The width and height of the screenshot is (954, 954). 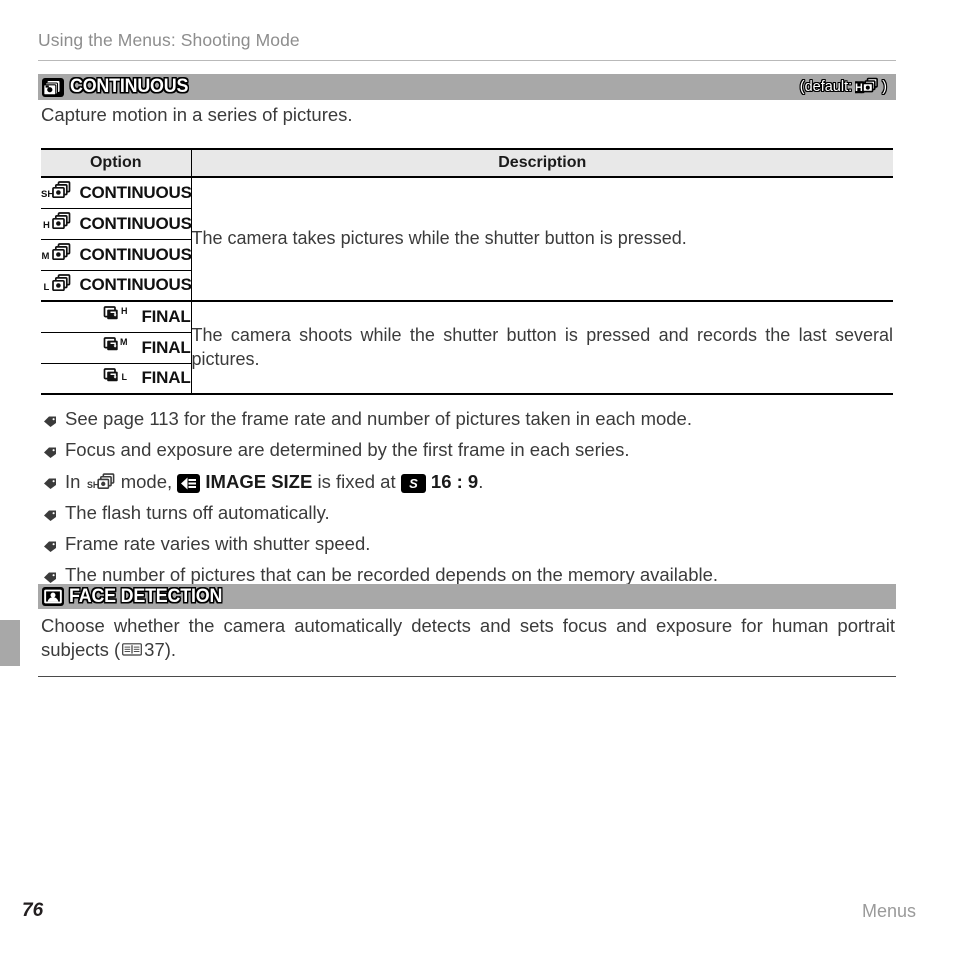 I want to click on continuous-intro: Capture motion in a series of pictures., so click(x=197, y=114).